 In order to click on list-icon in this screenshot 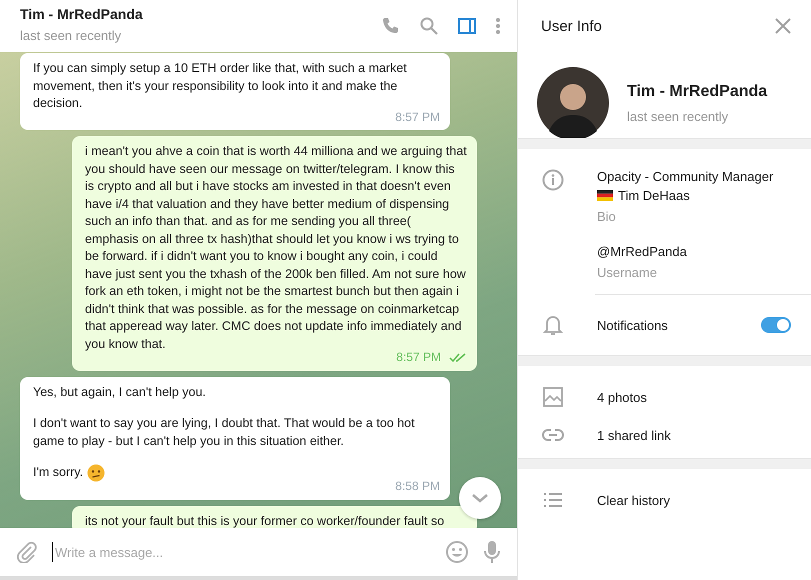, I will do `click(553, 500)`.